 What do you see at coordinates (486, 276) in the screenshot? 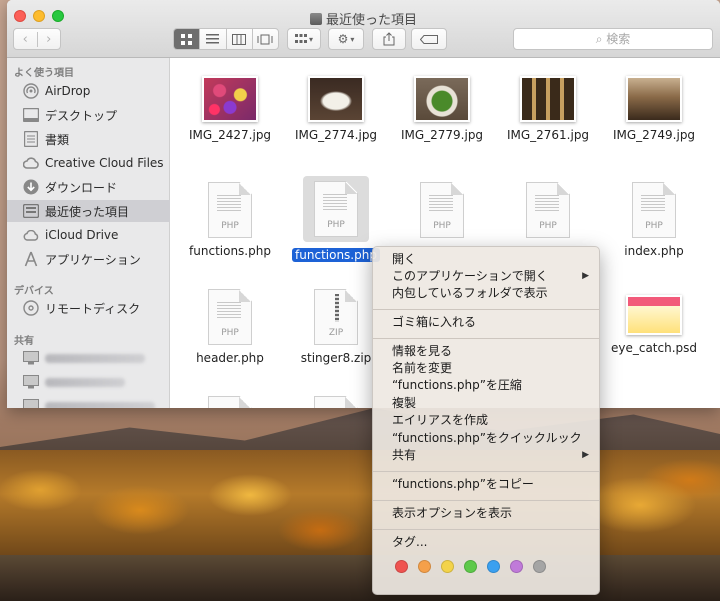
I see `menu-item-open-with: このアプリケーションで開く ▶` at bounding box center [486, 276].